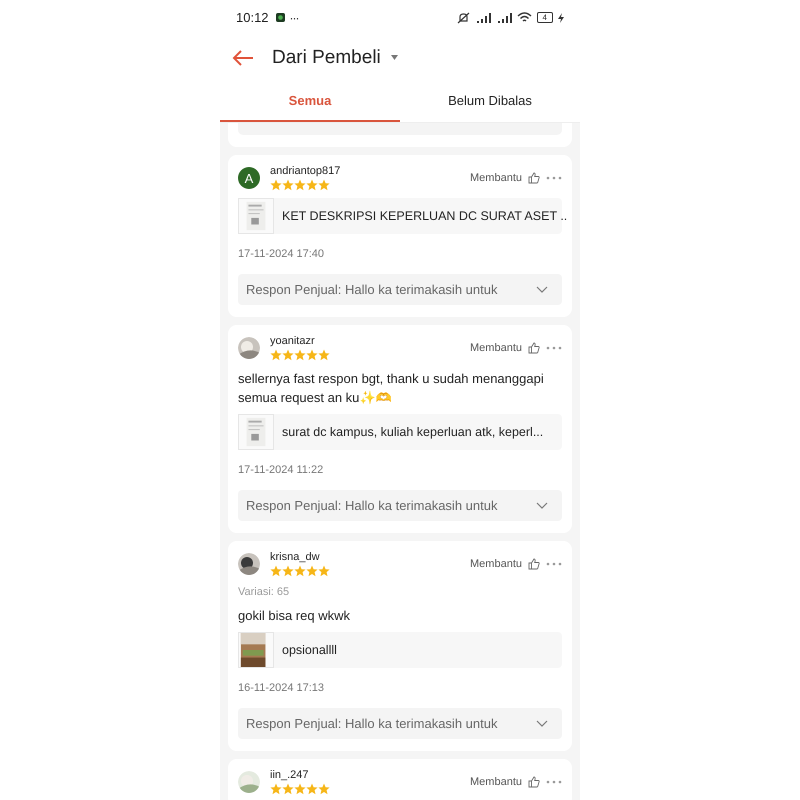 This screenshot has width=800, height=800. I want to click on app-notification-icon, so click(280, 17).